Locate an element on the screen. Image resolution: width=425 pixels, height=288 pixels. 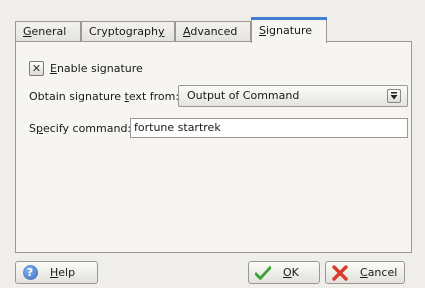
help-icon: ? is located at coordinates (30, 273).